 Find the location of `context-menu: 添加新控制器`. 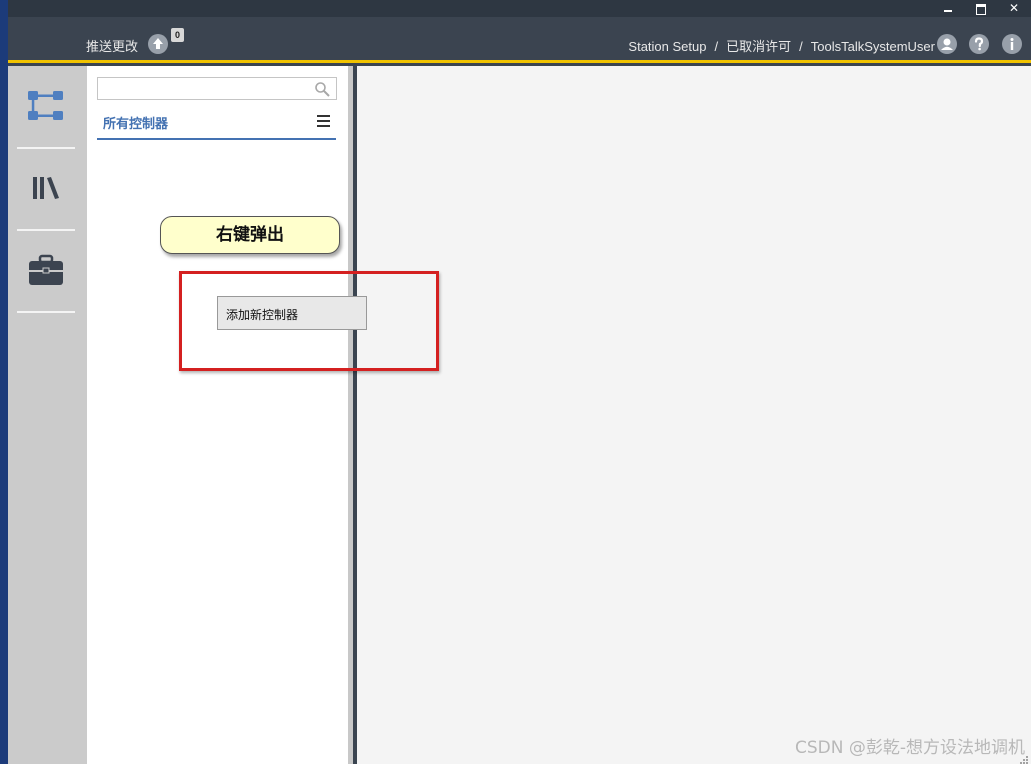

context-menu: 添加新控制器 is located at coordinates (292, 313).